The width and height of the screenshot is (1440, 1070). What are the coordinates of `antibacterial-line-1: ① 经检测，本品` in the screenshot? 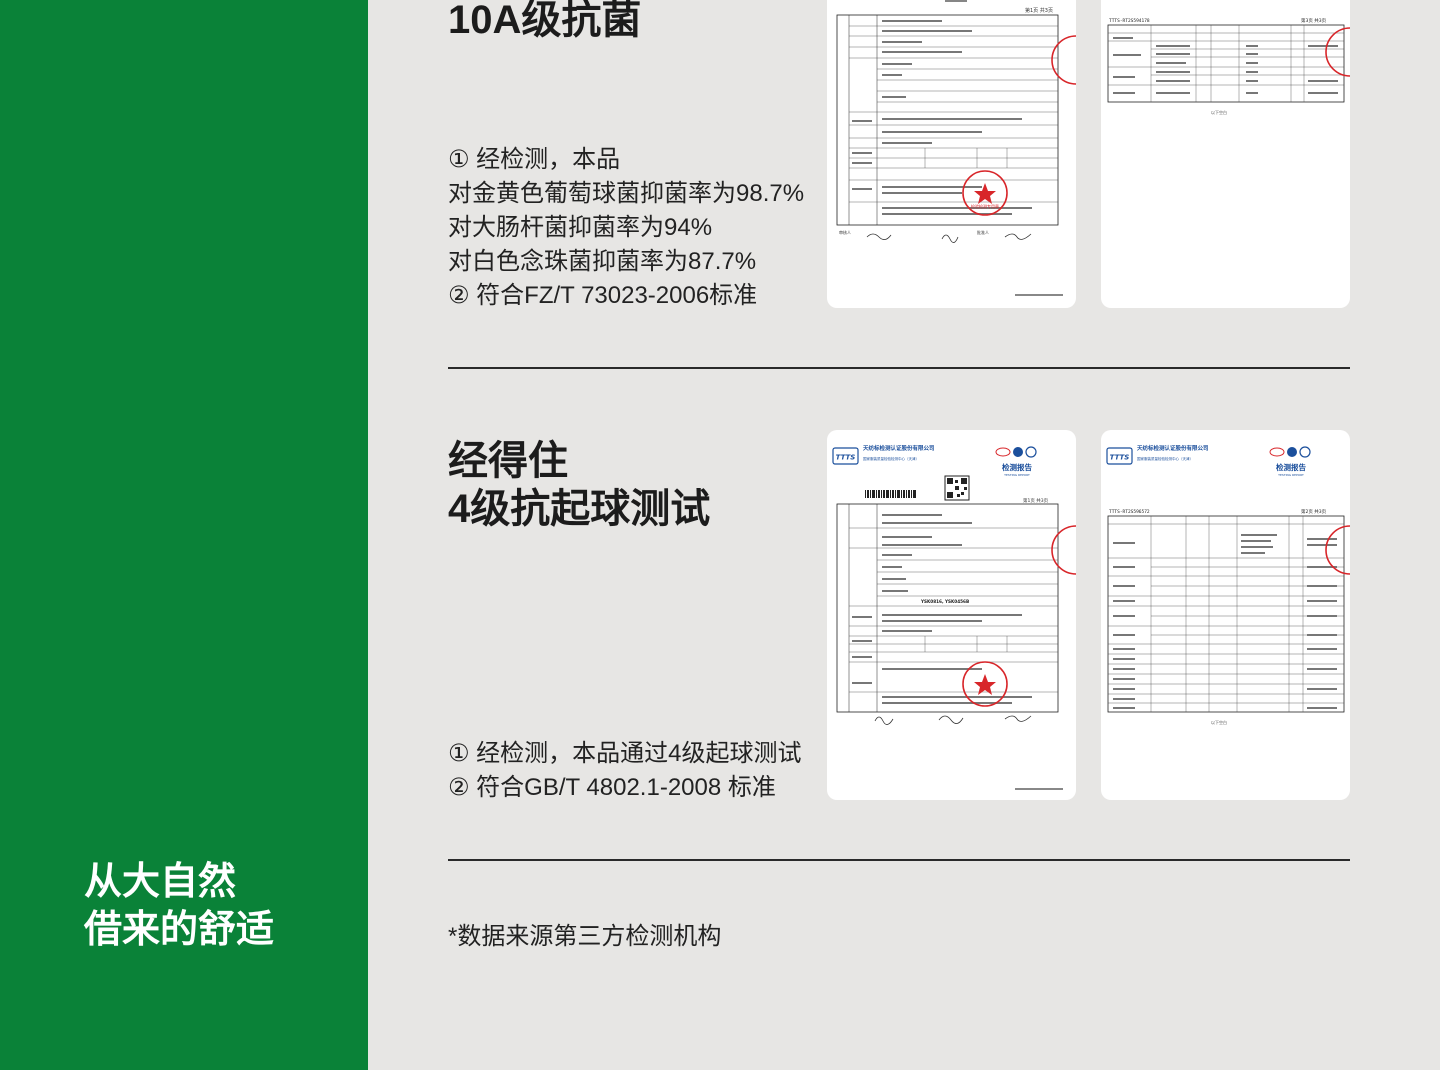 It's located at (534, 159).